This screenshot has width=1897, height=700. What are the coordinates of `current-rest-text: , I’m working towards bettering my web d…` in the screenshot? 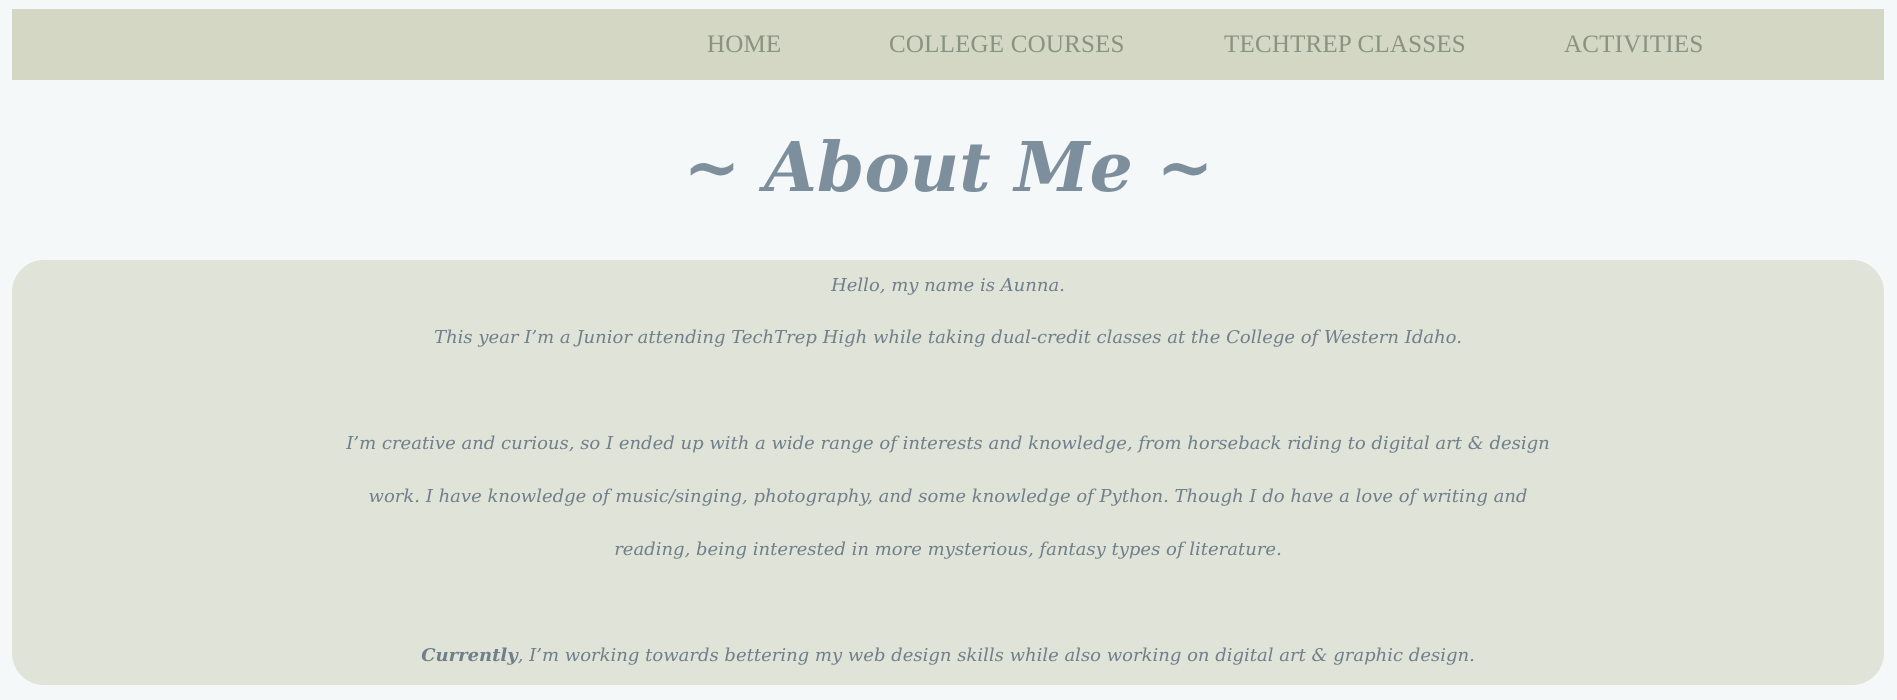 It's located at (996, 655).